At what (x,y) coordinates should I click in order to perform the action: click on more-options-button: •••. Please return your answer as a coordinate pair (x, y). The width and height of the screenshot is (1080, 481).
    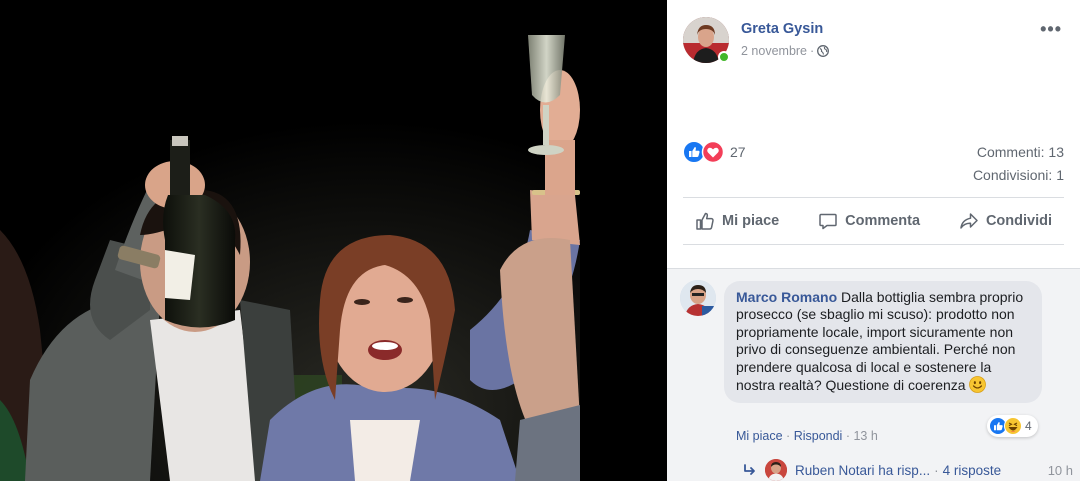
    Looking at the image, I should click on (1051, 29).